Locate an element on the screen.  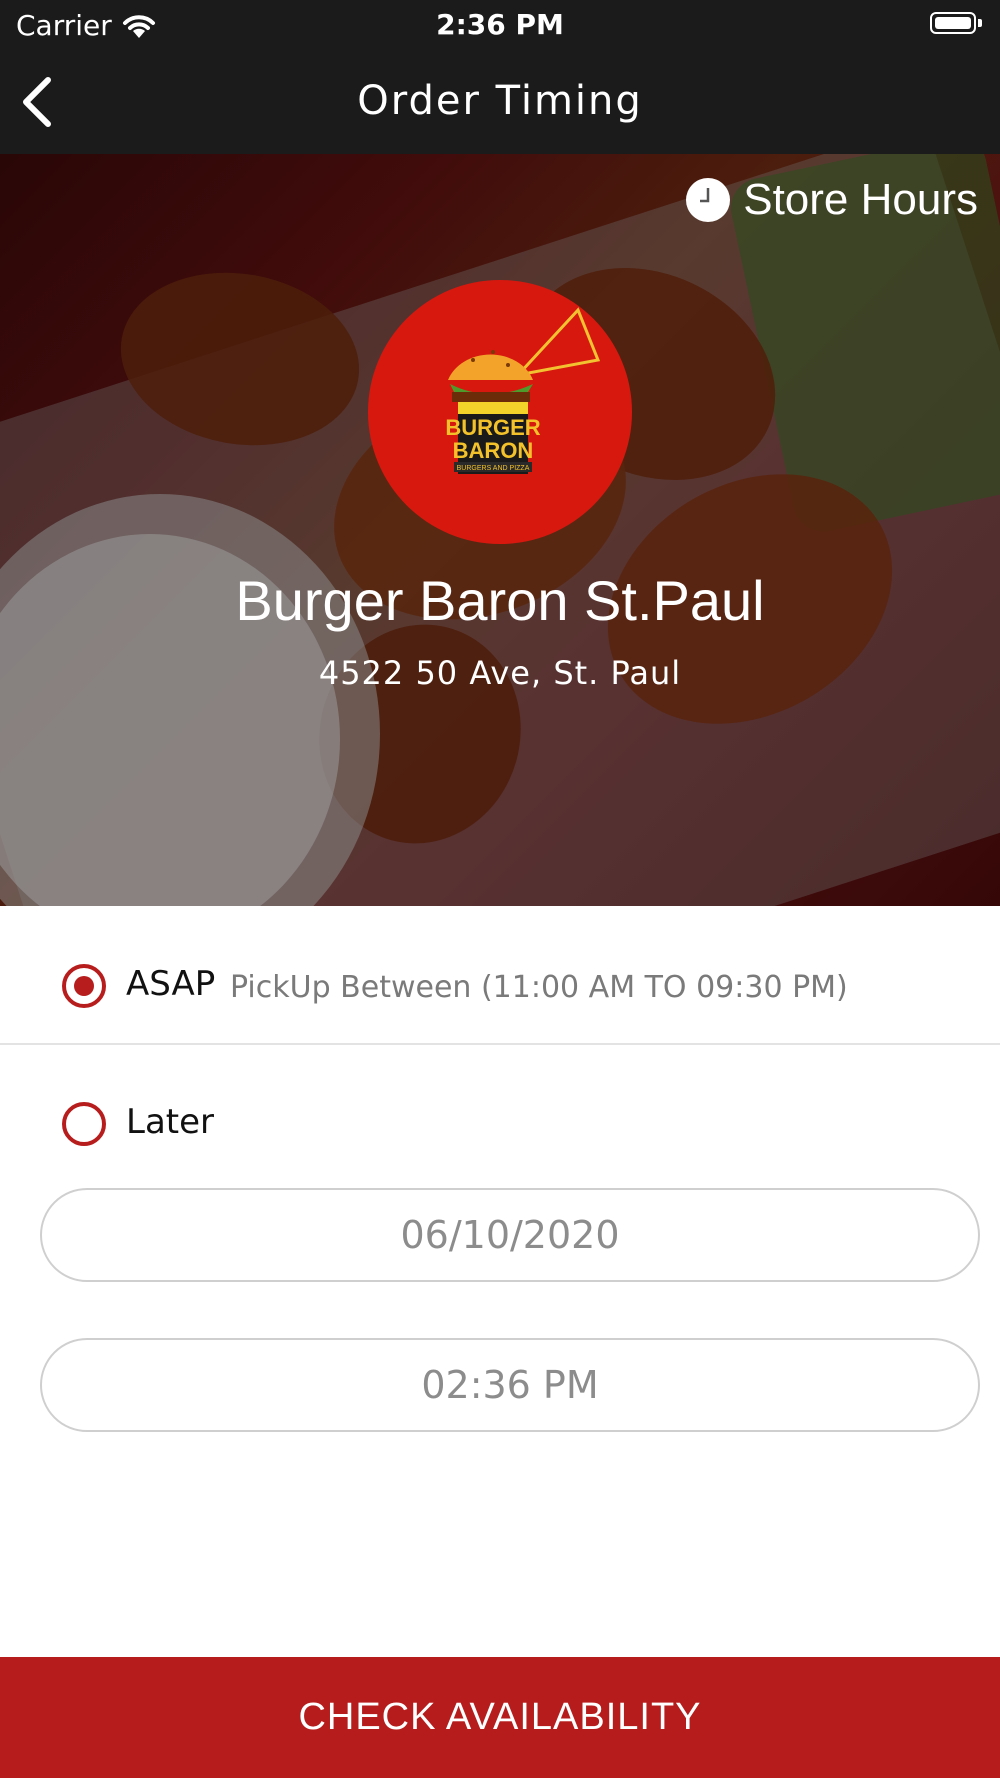
later-option: Later is located at coordinates (500, 1130).